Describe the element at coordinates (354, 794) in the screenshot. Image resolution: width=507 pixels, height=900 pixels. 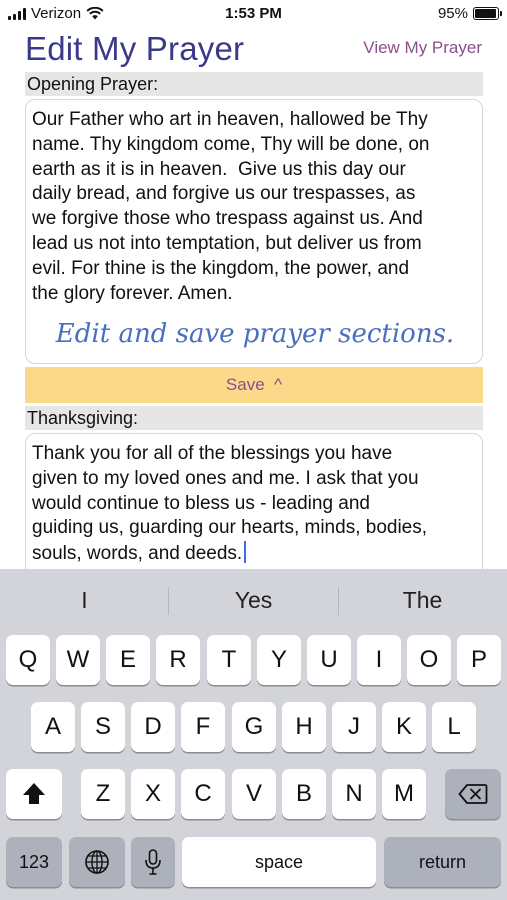
I see `key-n: N` at that location.